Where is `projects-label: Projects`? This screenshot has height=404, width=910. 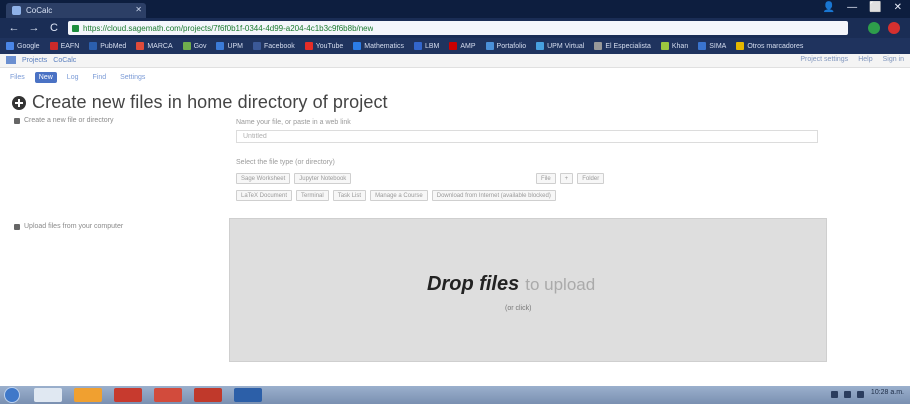
projects-label: Projects is located at coordinates (35, 60).